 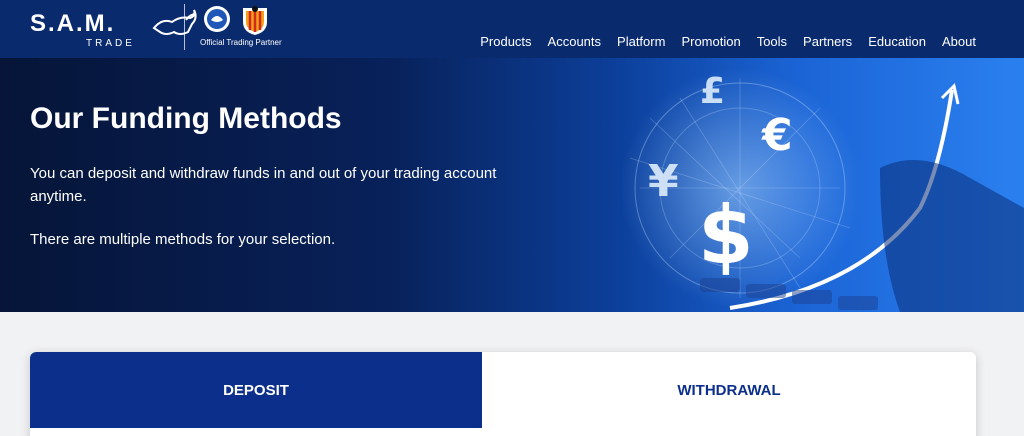 What do you see at coordinates (184, 27) in the screenshot?
I see `header-divider` at bounding box center [184, 27].